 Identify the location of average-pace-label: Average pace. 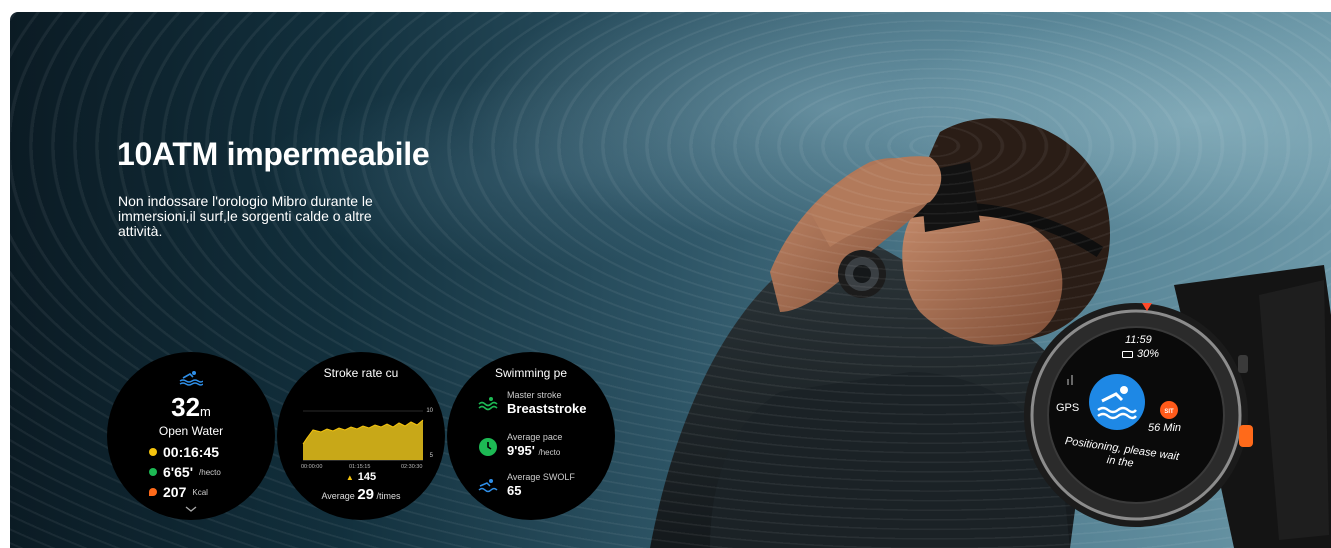
(535, 437).